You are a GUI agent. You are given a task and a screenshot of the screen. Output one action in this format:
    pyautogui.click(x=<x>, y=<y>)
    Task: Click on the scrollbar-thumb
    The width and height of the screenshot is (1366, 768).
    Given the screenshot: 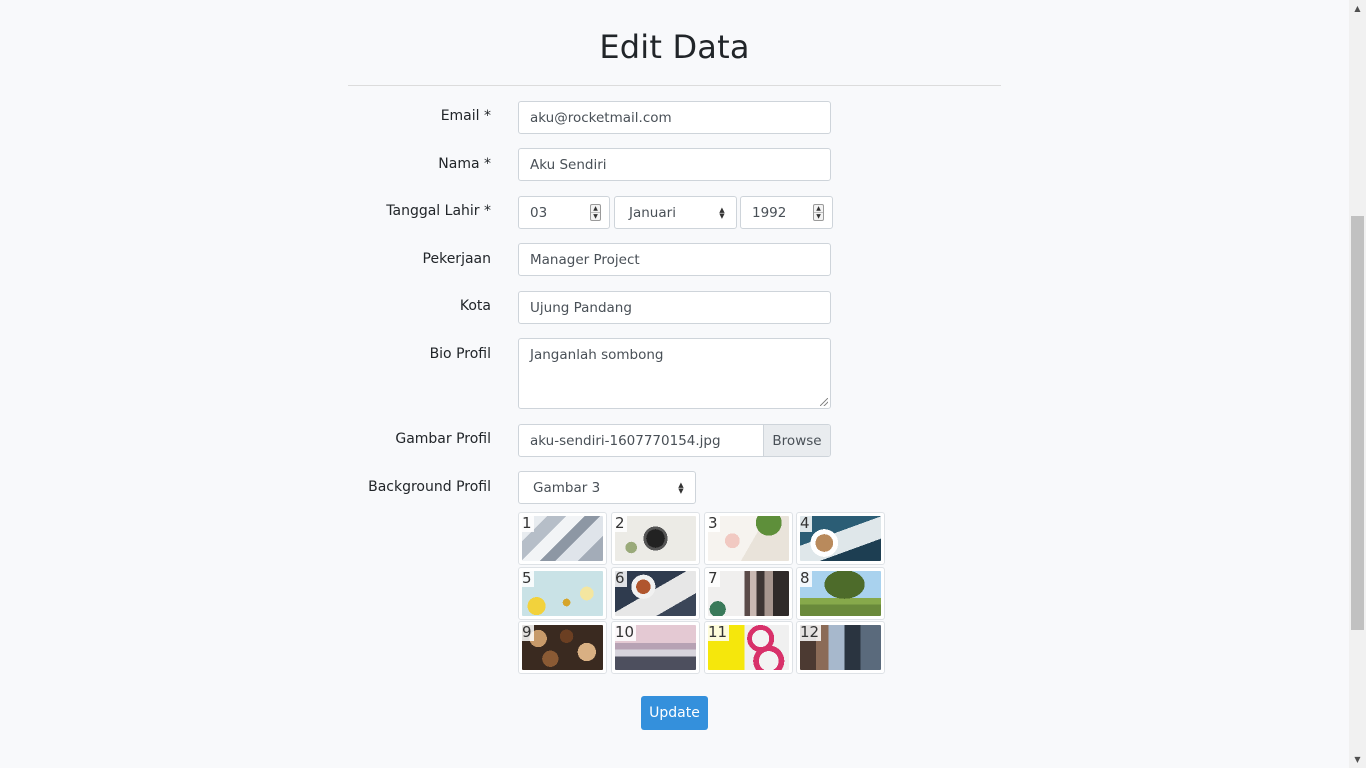 What is the action you would take?
    pyautogui.click(x=1357, y=423)
    